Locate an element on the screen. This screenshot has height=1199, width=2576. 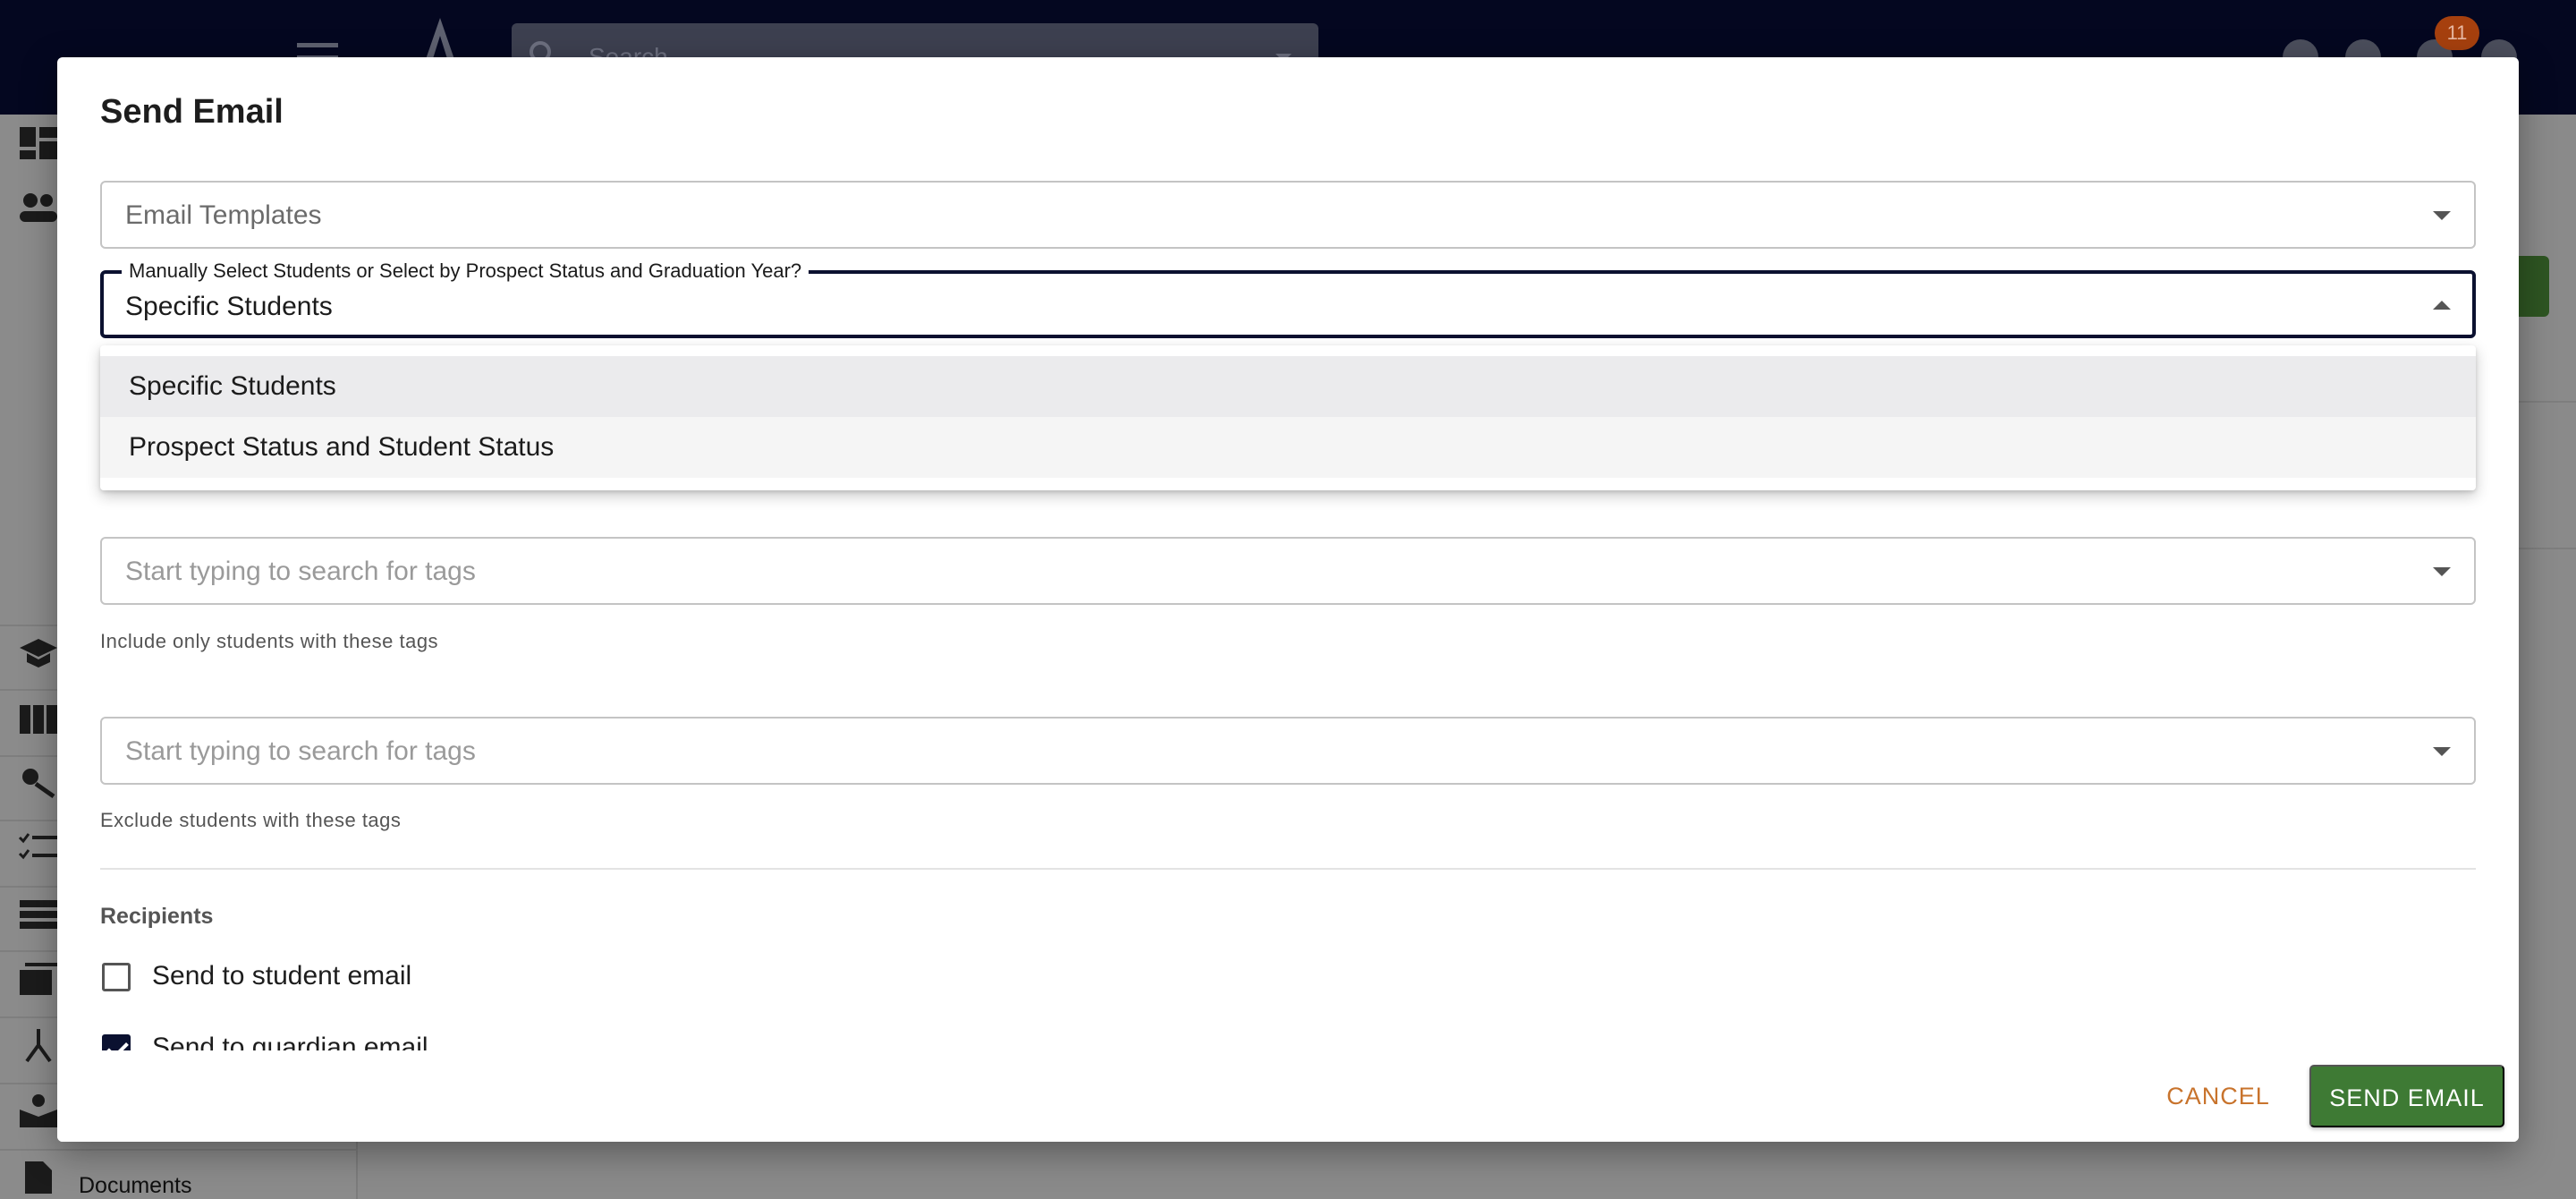
list-icon is located at coordinates (38, 914).